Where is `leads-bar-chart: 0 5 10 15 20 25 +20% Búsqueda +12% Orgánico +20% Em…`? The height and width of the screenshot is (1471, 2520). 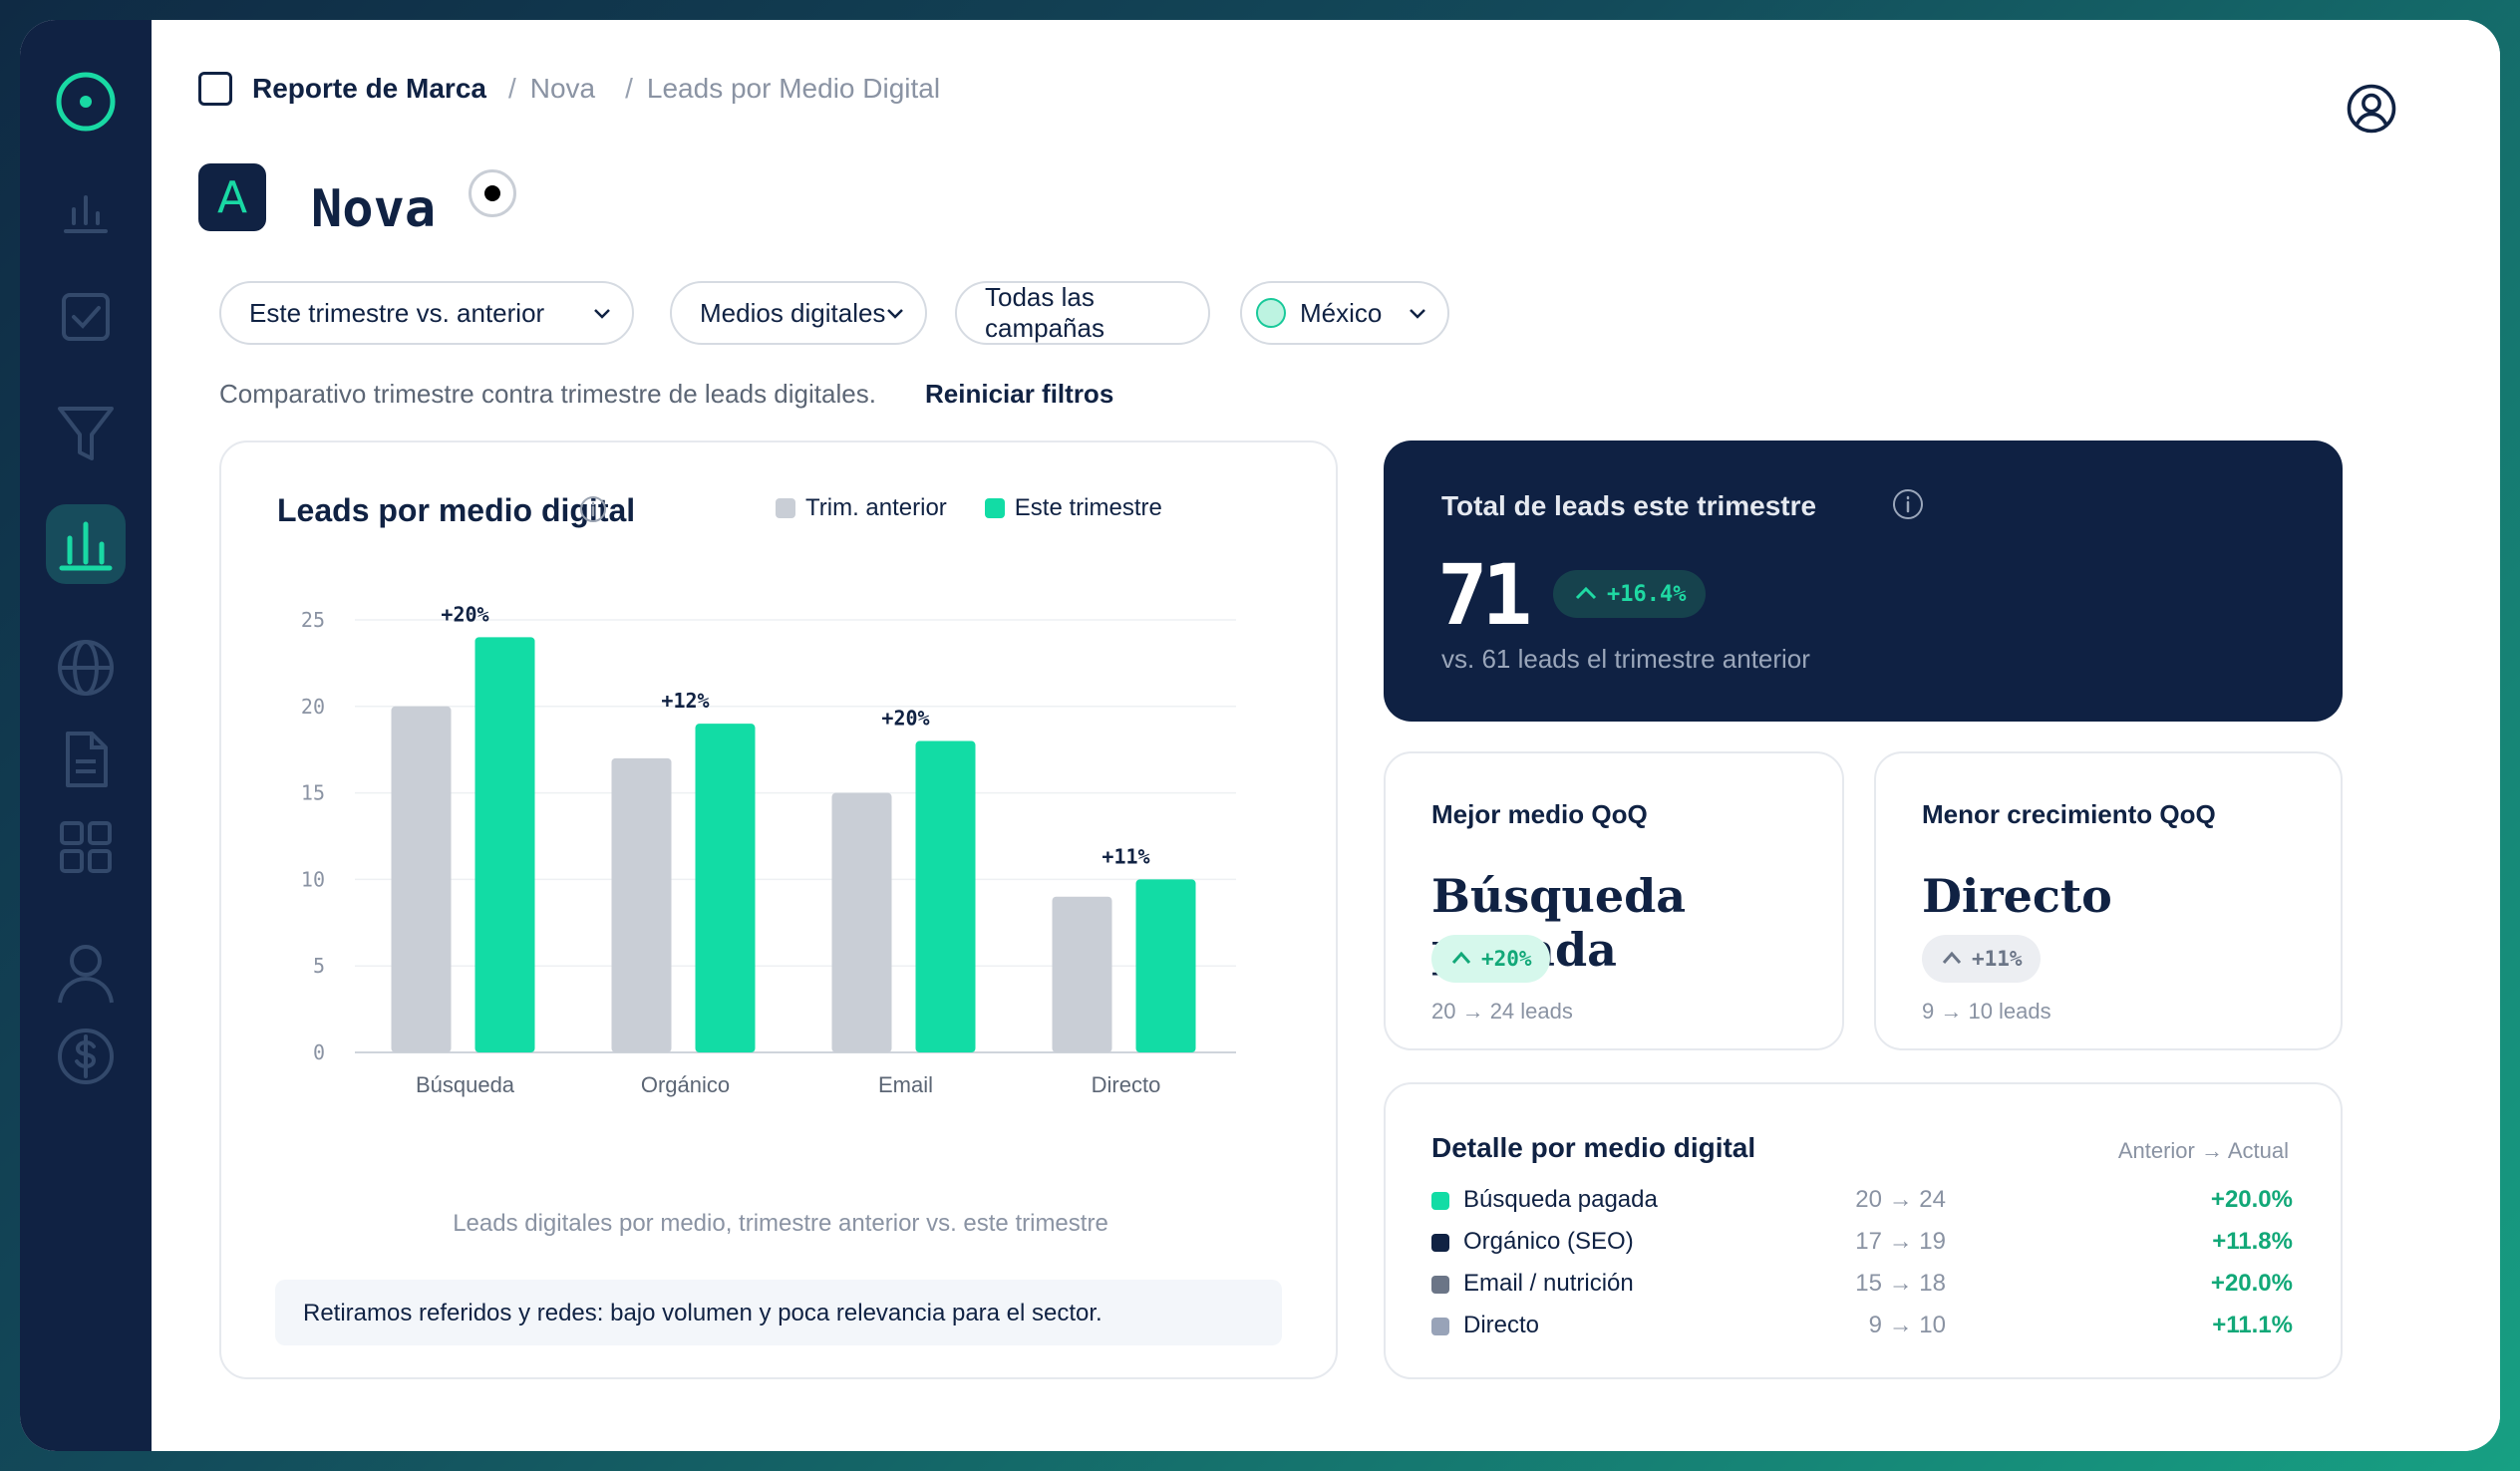
leads-bar-chart: 0 5 10 15 20 25 +20% Búsqueda +12% Orgánico +20% Em… is located at coordinates (768, 849).